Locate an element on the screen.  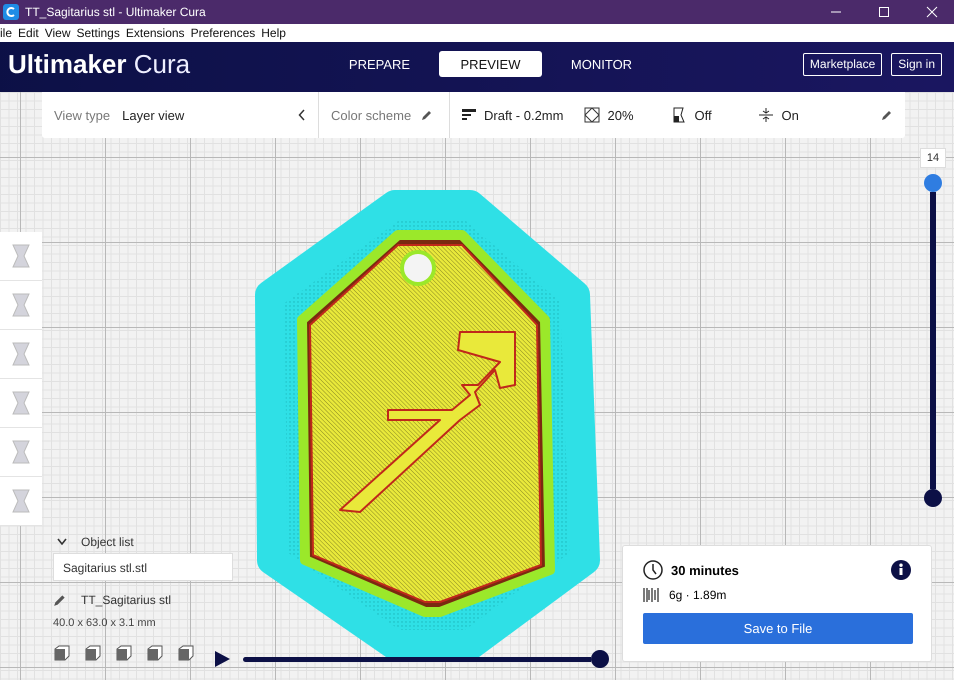
object-list-title: Object list is located at coordinates (107, 542).